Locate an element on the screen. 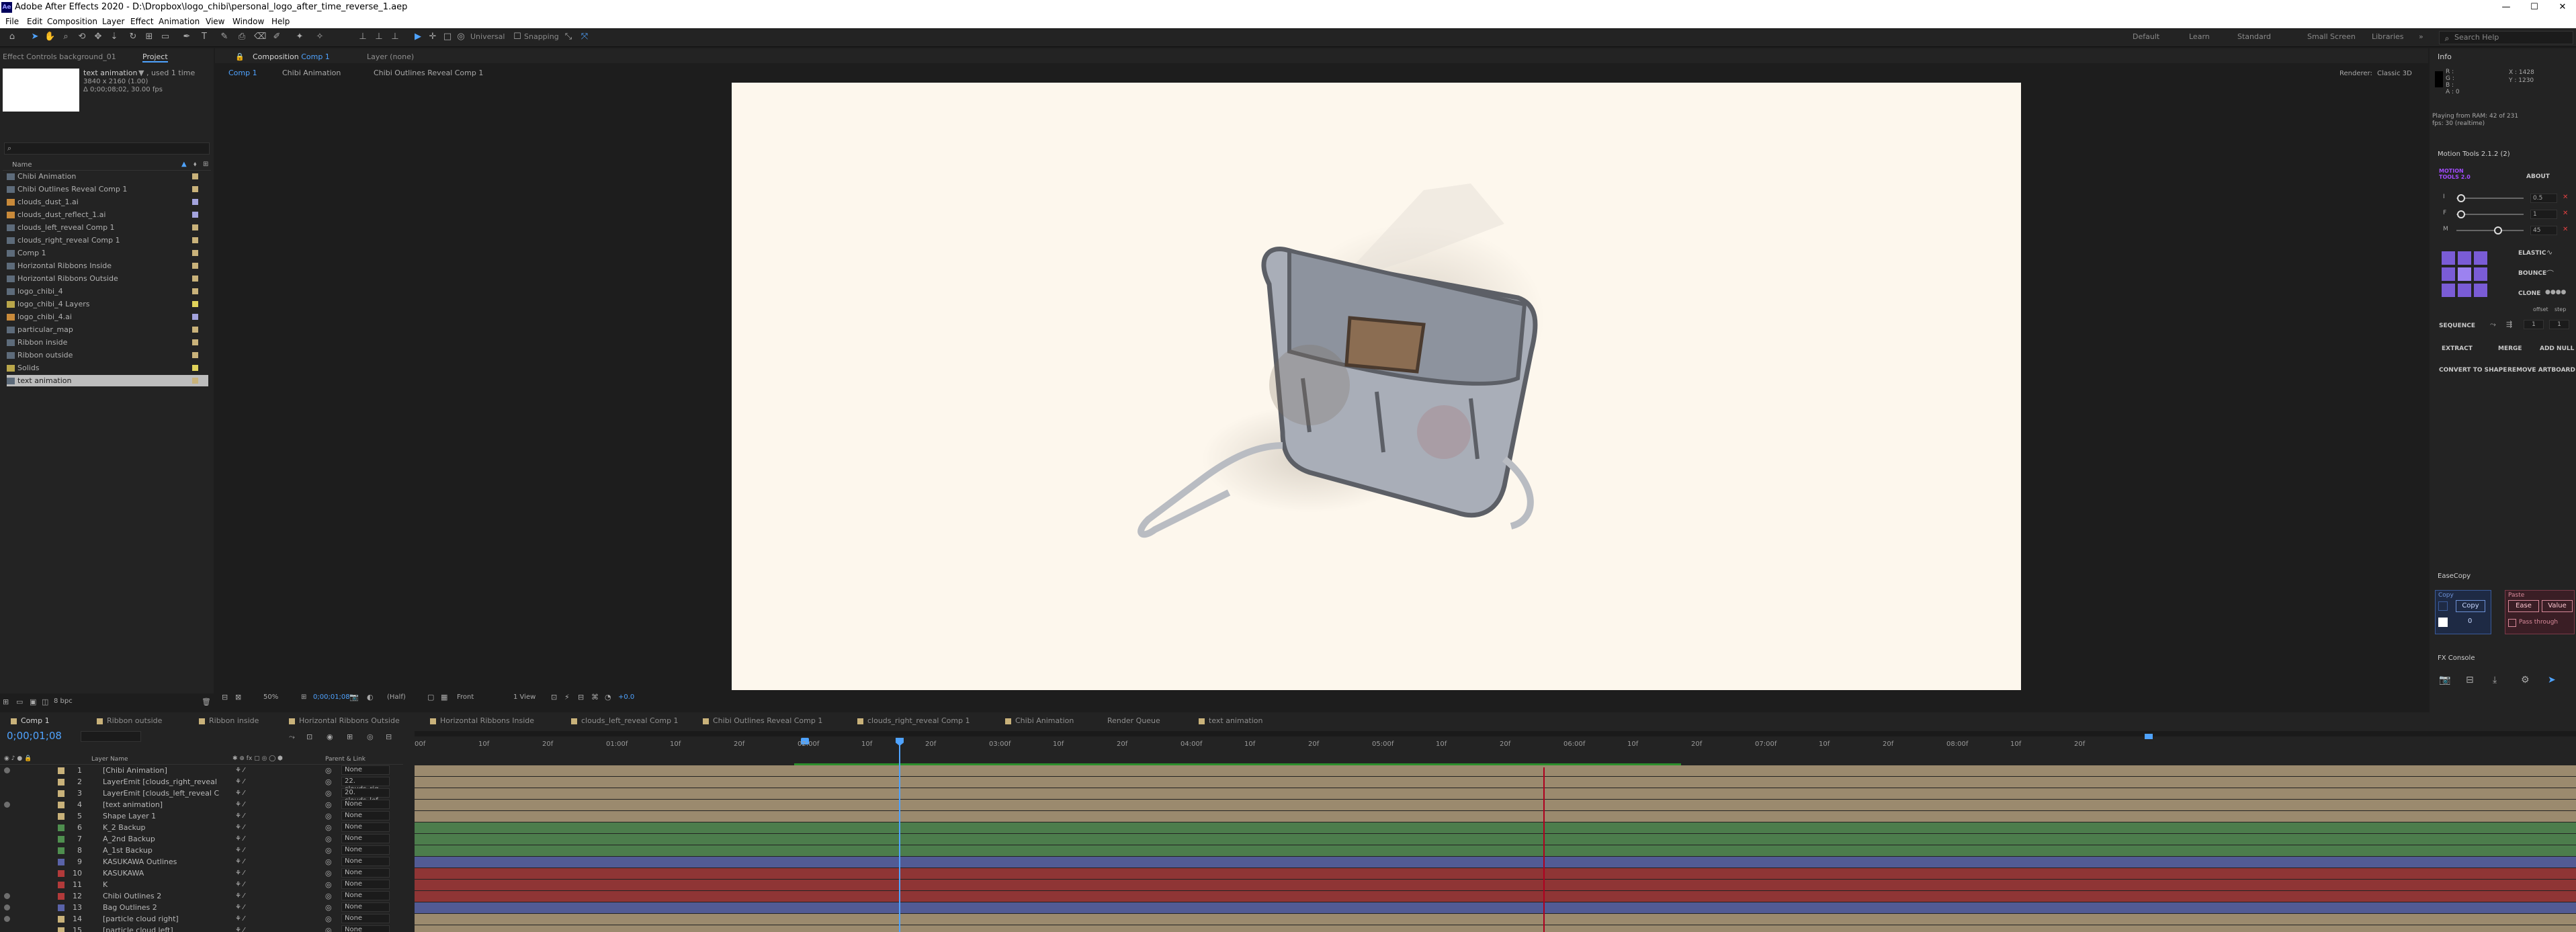 Image resolution: width=2576 pixels, height=932 pixels. current-time-display: 0;00;01;08 is located at coordinates (34, 736).